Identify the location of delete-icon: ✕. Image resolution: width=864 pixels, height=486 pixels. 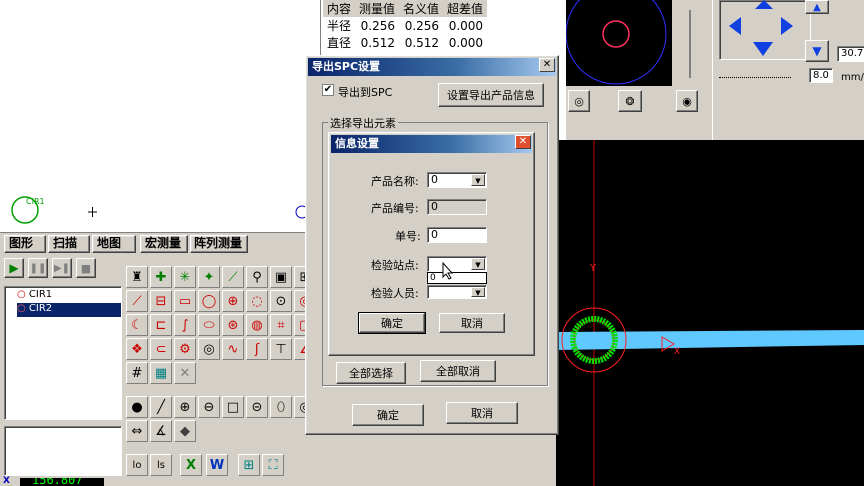
(185, 373).